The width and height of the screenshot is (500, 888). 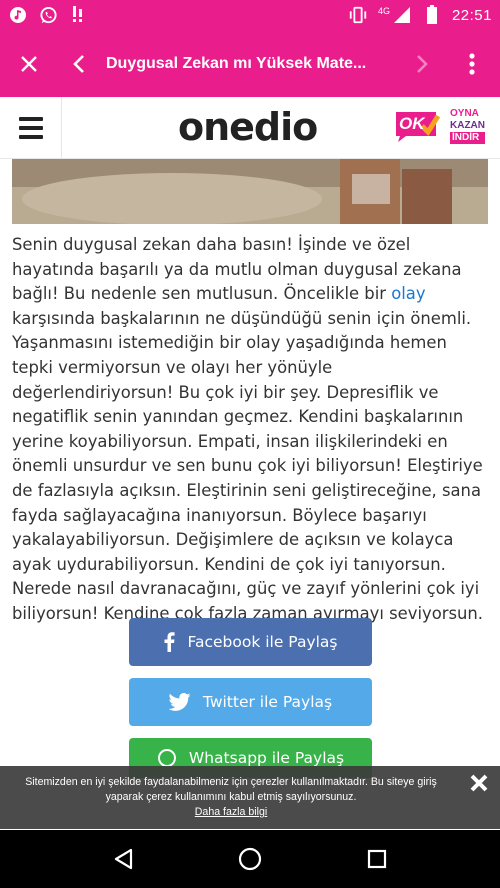 I want to click on facebook-share-label: Facebook ile Paylaş, so click(x=262, y=642).